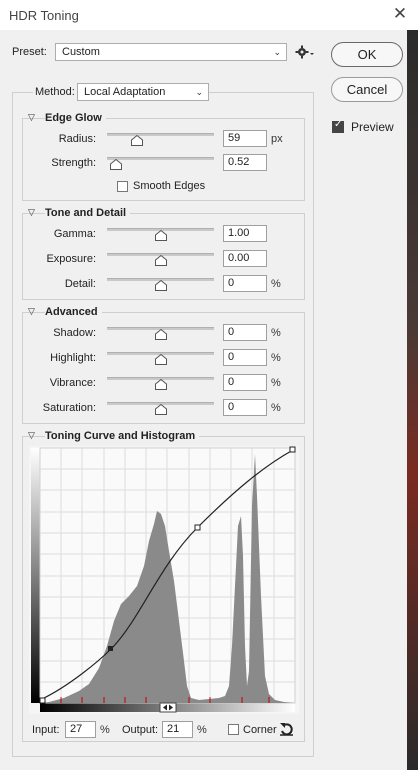 The width and height of the screenshot is (418, 770). What do you see at coordinates (72, 383) in the screenshot?
I see `vibrance-label: Vibrance:` at bounding box center [72, 383].